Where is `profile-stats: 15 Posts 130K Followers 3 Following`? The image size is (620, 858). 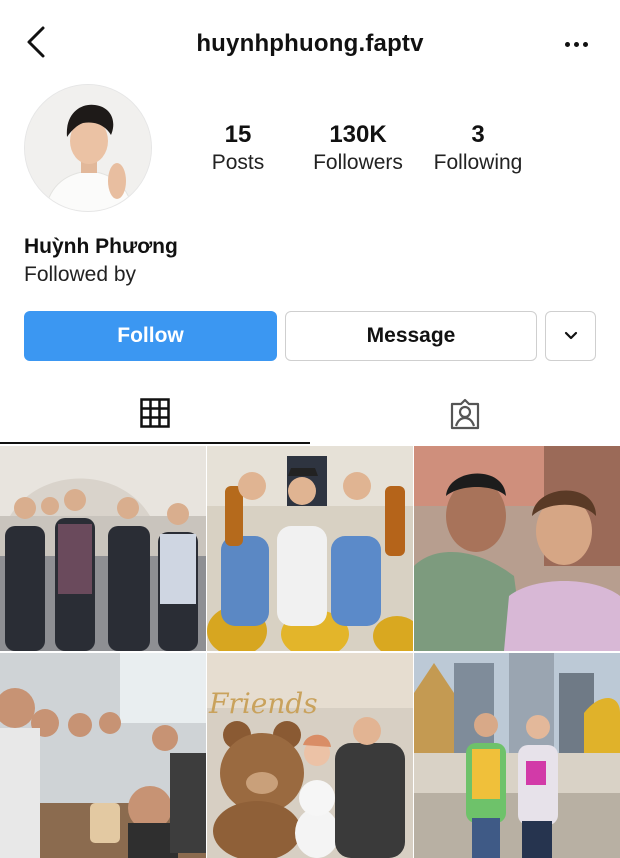
profile-stats: 15 Posts 130K Followers 3 Following is located at coordinates (378, 148).